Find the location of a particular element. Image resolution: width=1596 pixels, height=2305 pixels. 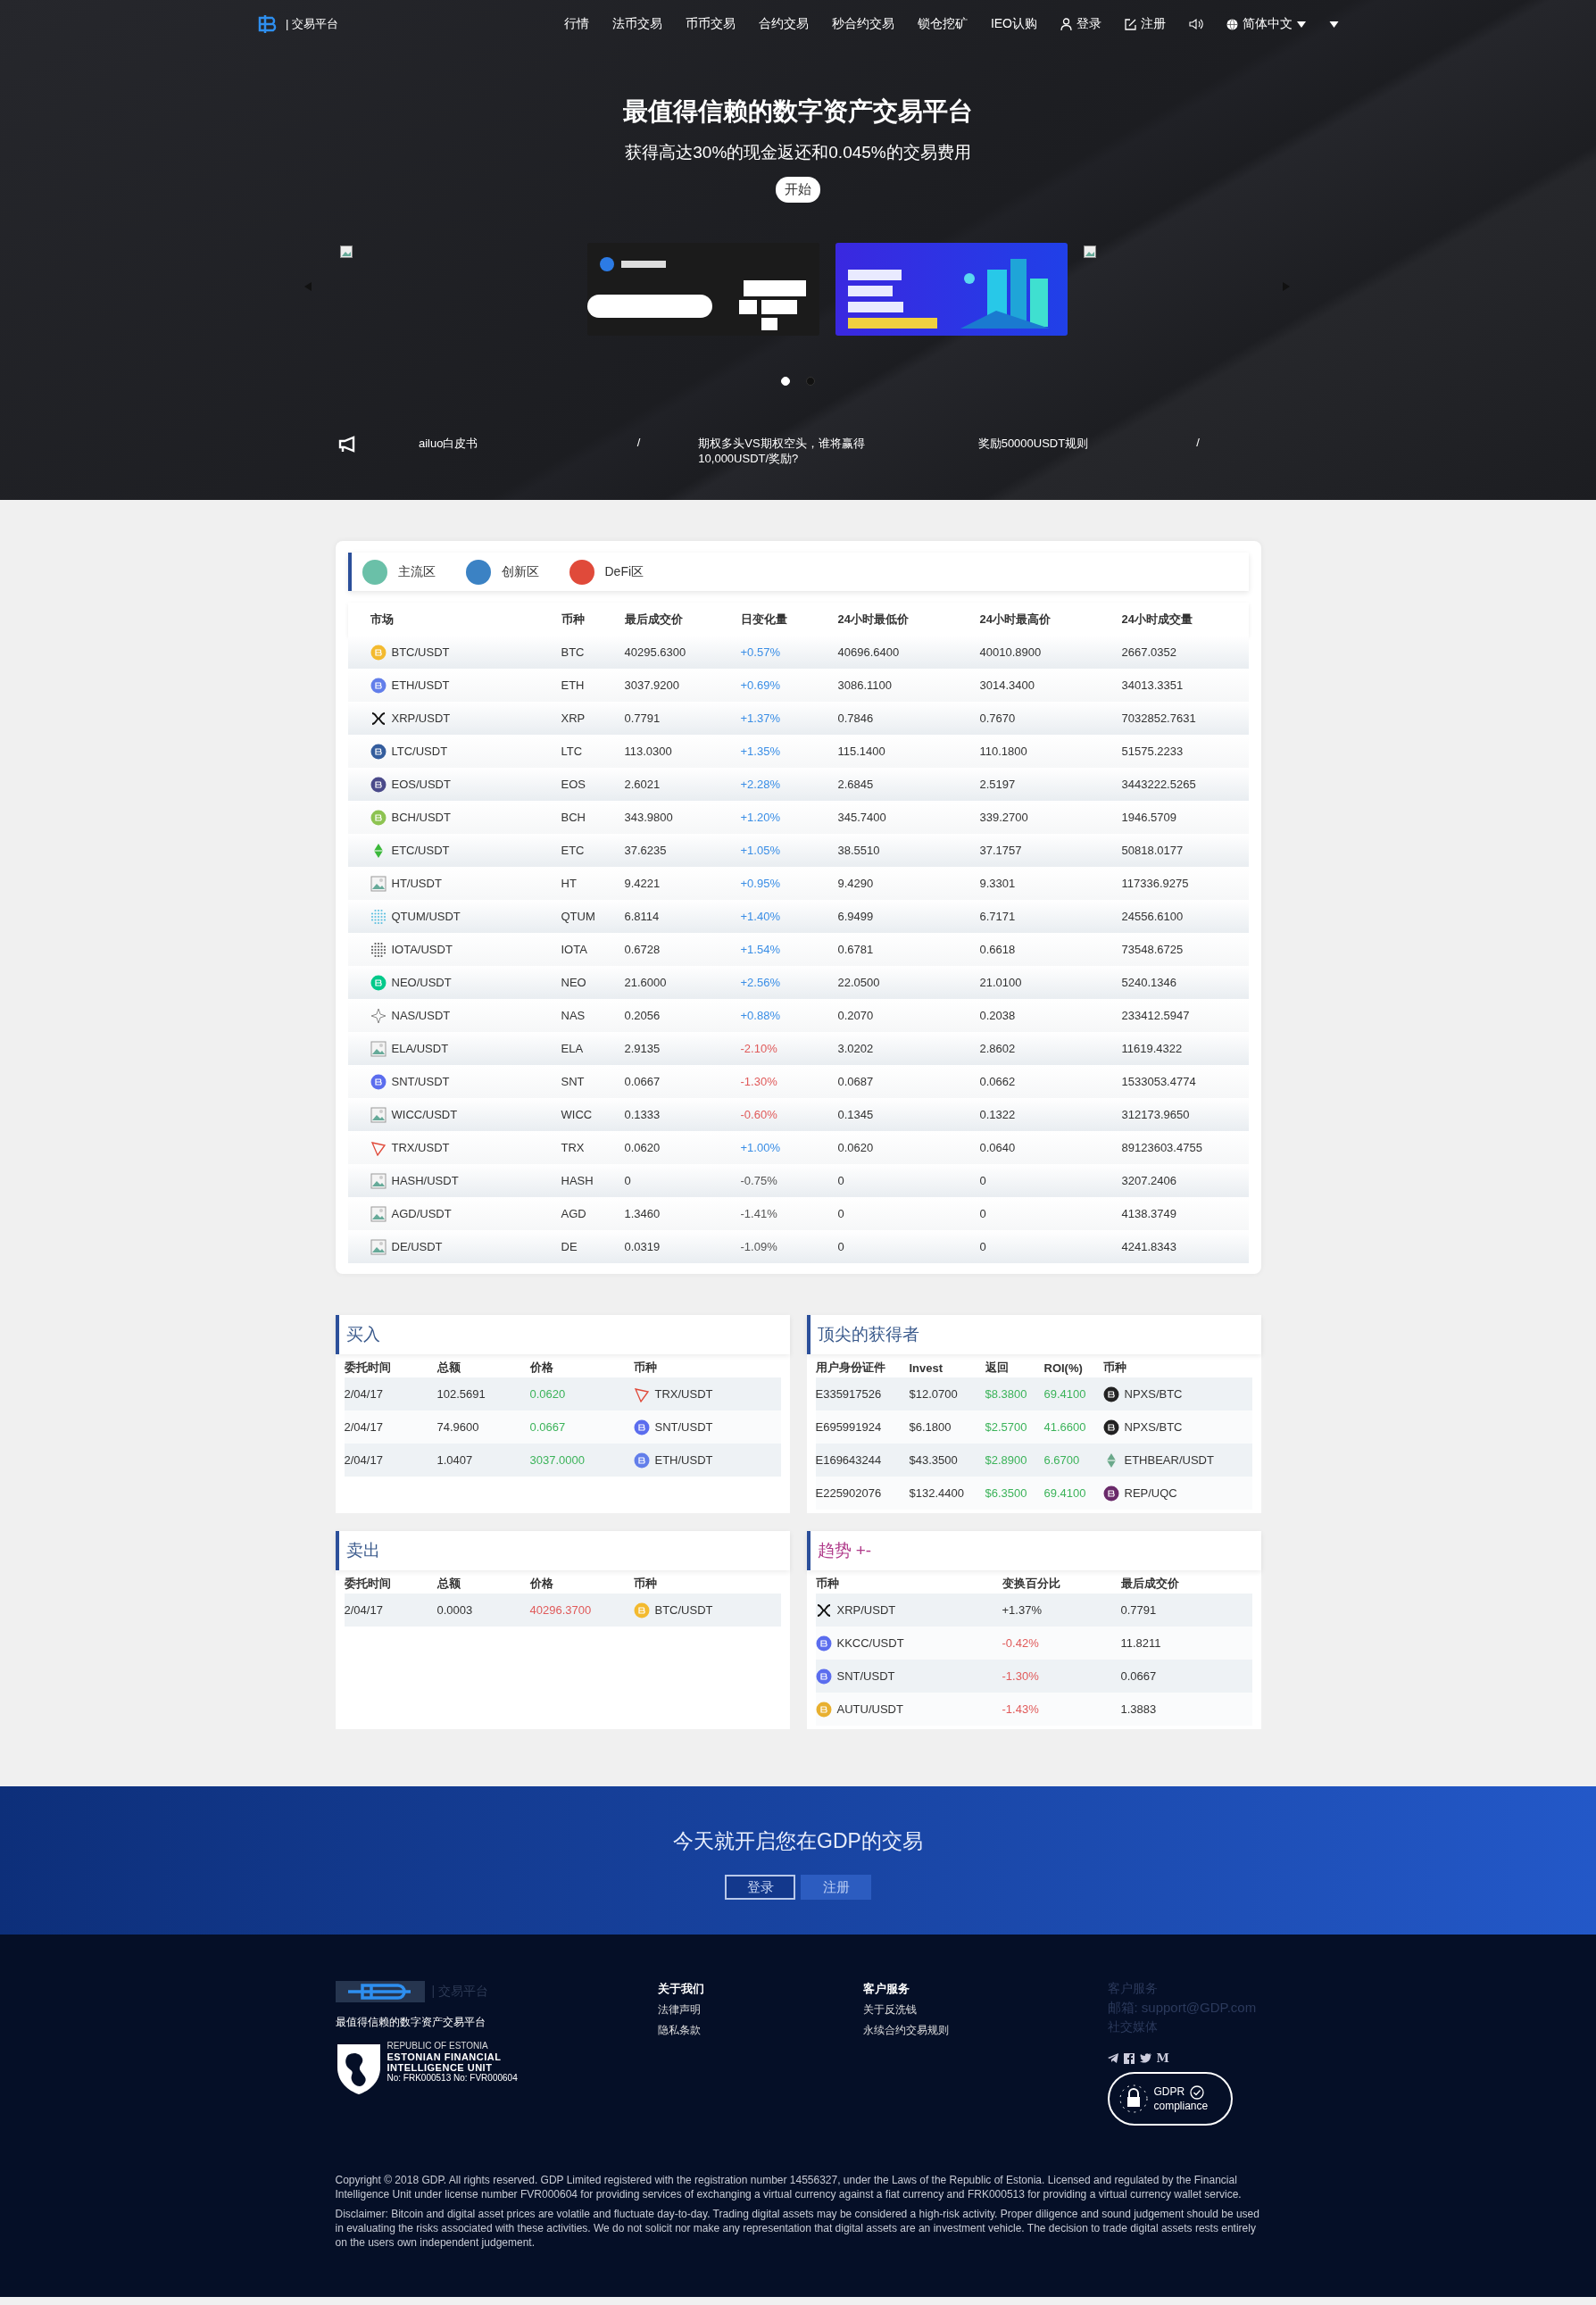

column-header: 价格 is located at coordinates (541, 1584).